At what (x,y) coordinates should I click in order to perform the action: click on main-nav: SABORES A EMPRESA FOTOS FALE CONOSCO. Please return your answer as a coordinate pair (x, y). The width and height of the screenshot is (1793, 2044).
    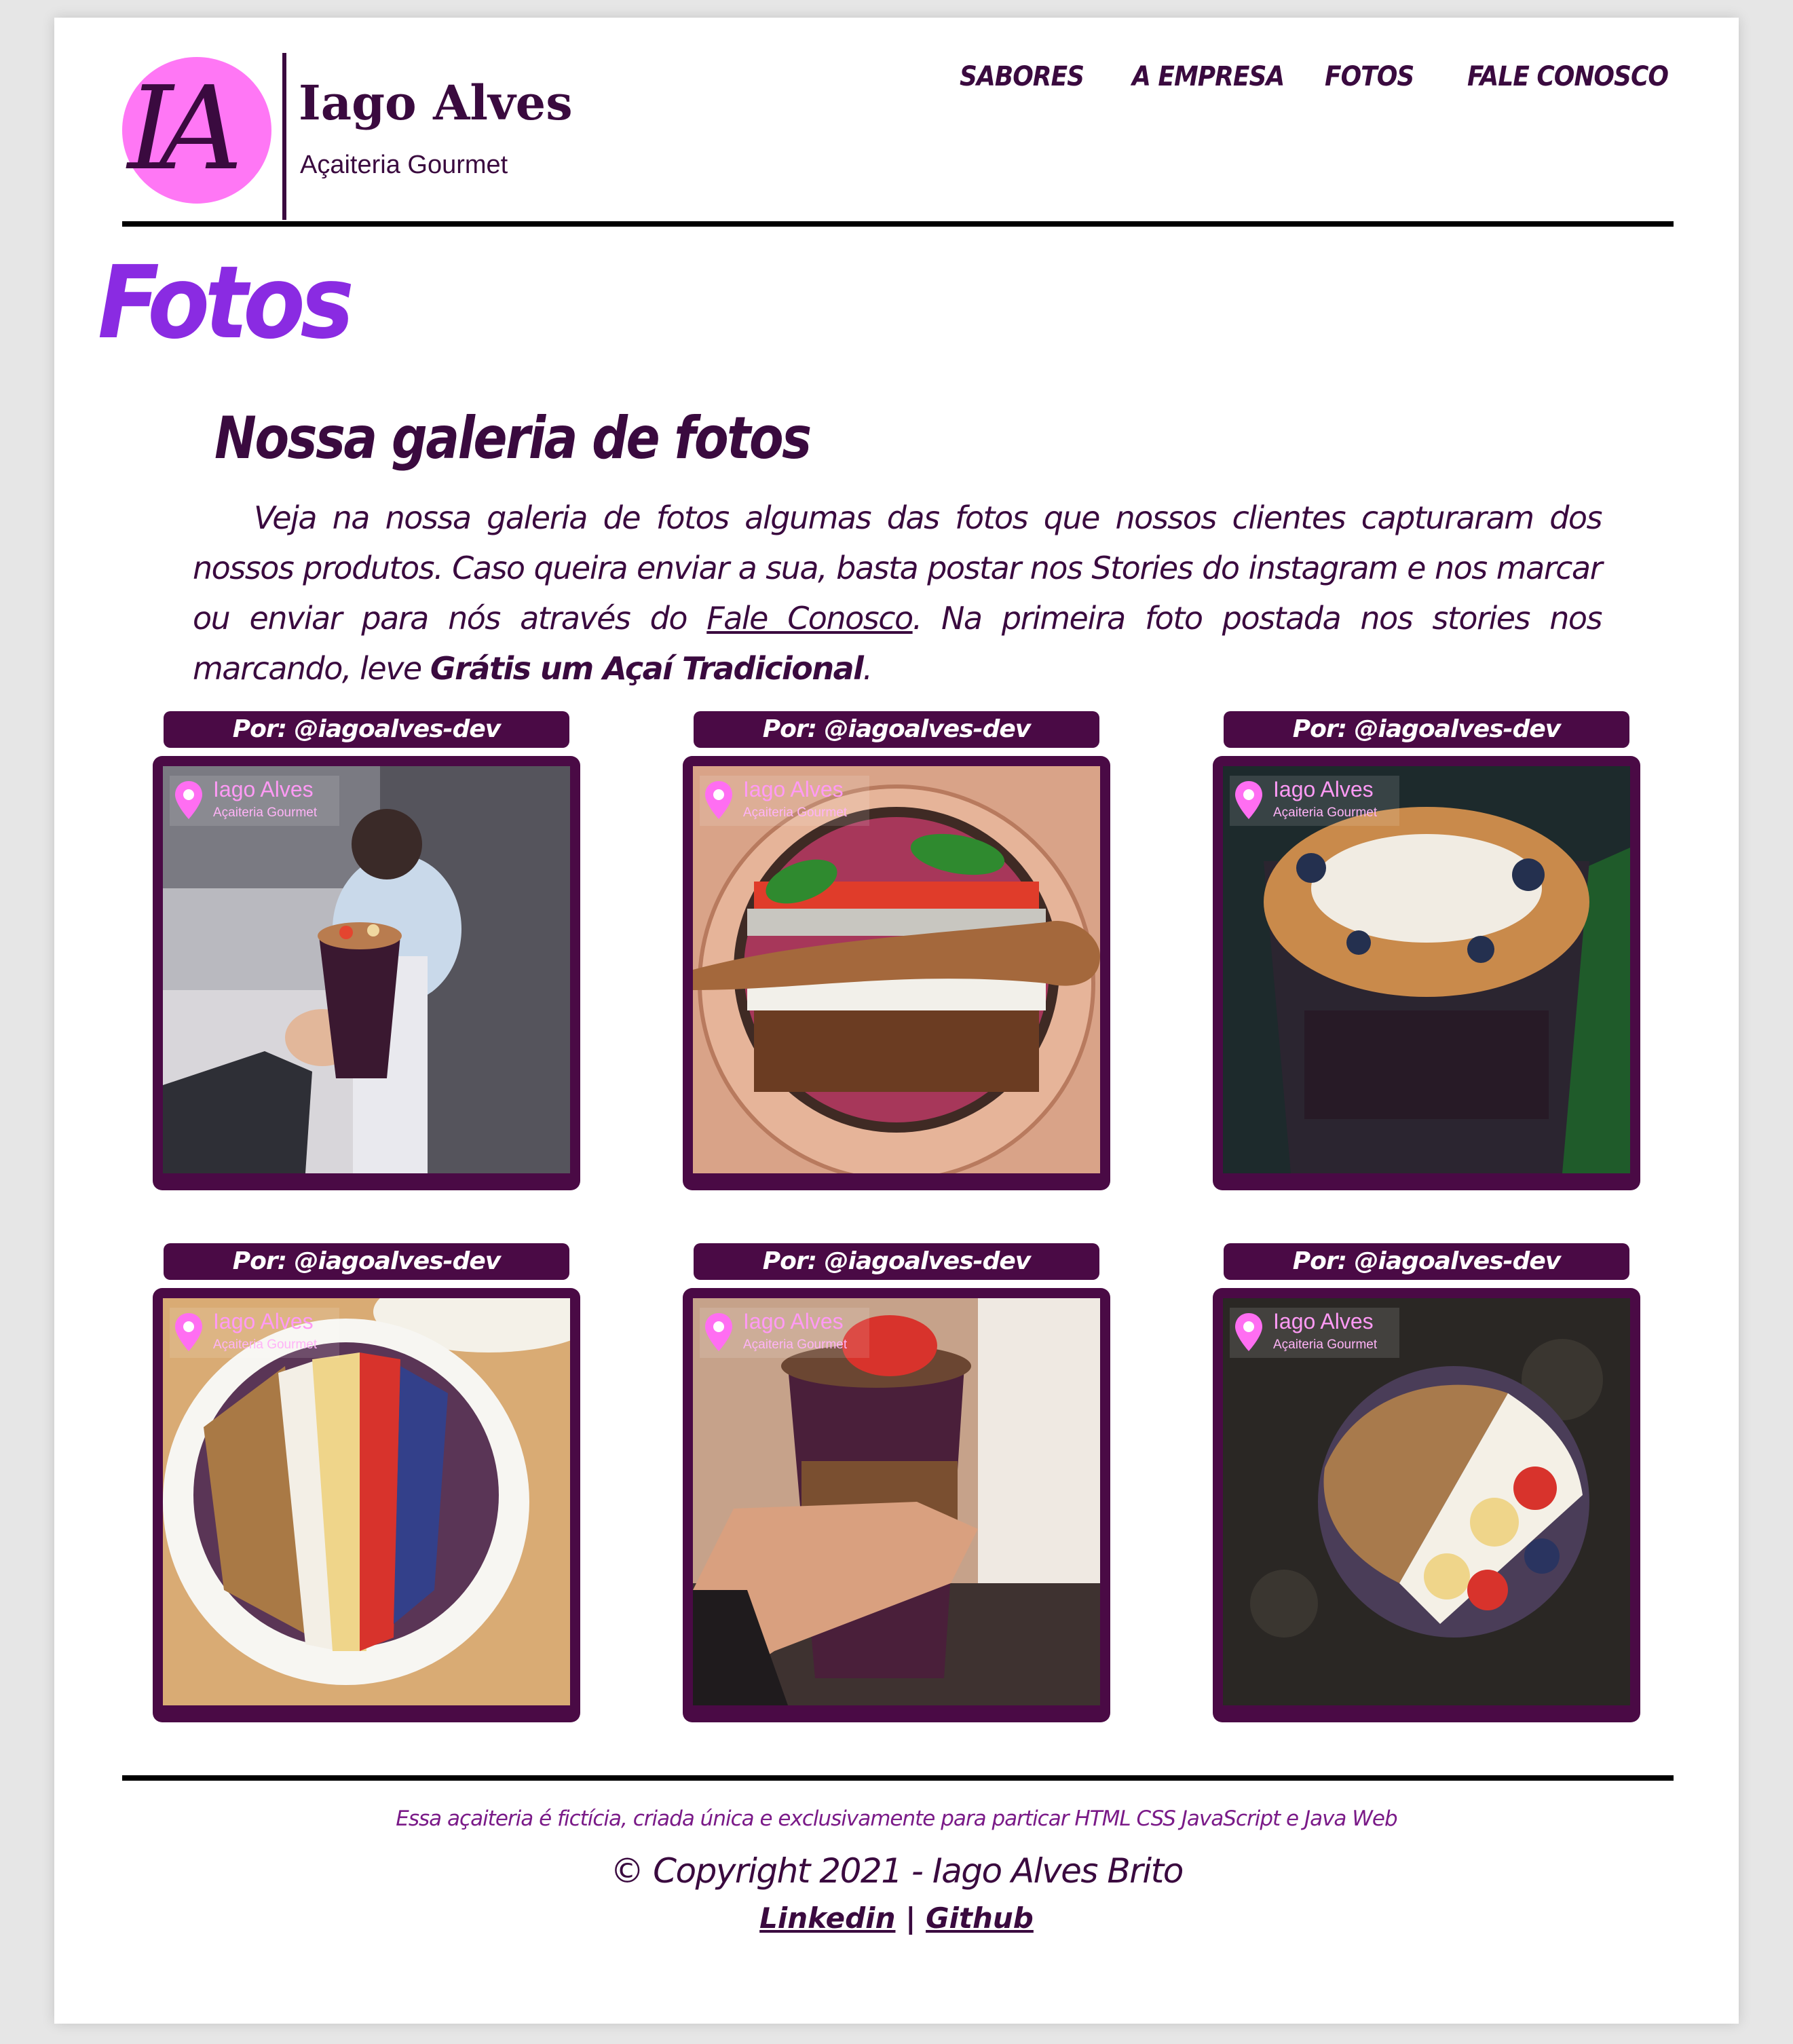
    Looking at the image, I should click on (896, 81).